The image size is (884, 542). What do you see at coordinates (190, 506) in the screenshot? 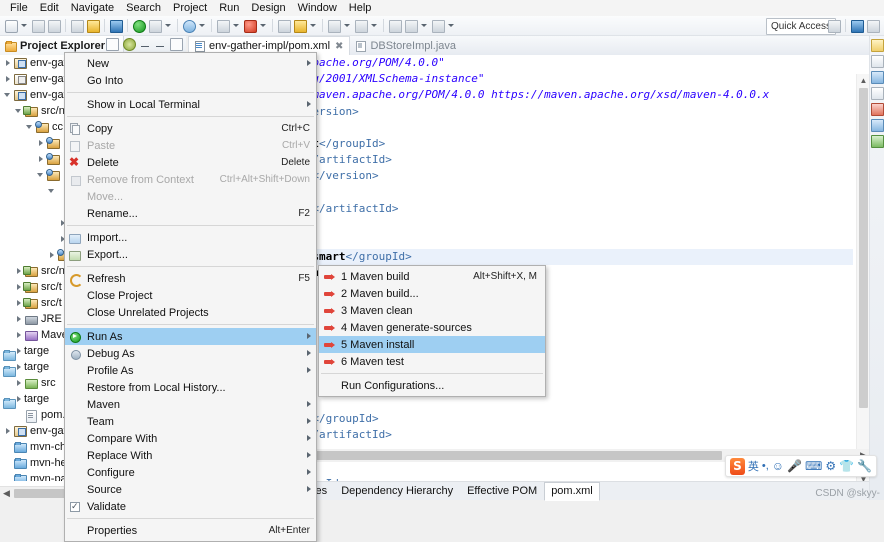
I see `menu-item-validate: Validate` at bounding box center [190, 506].